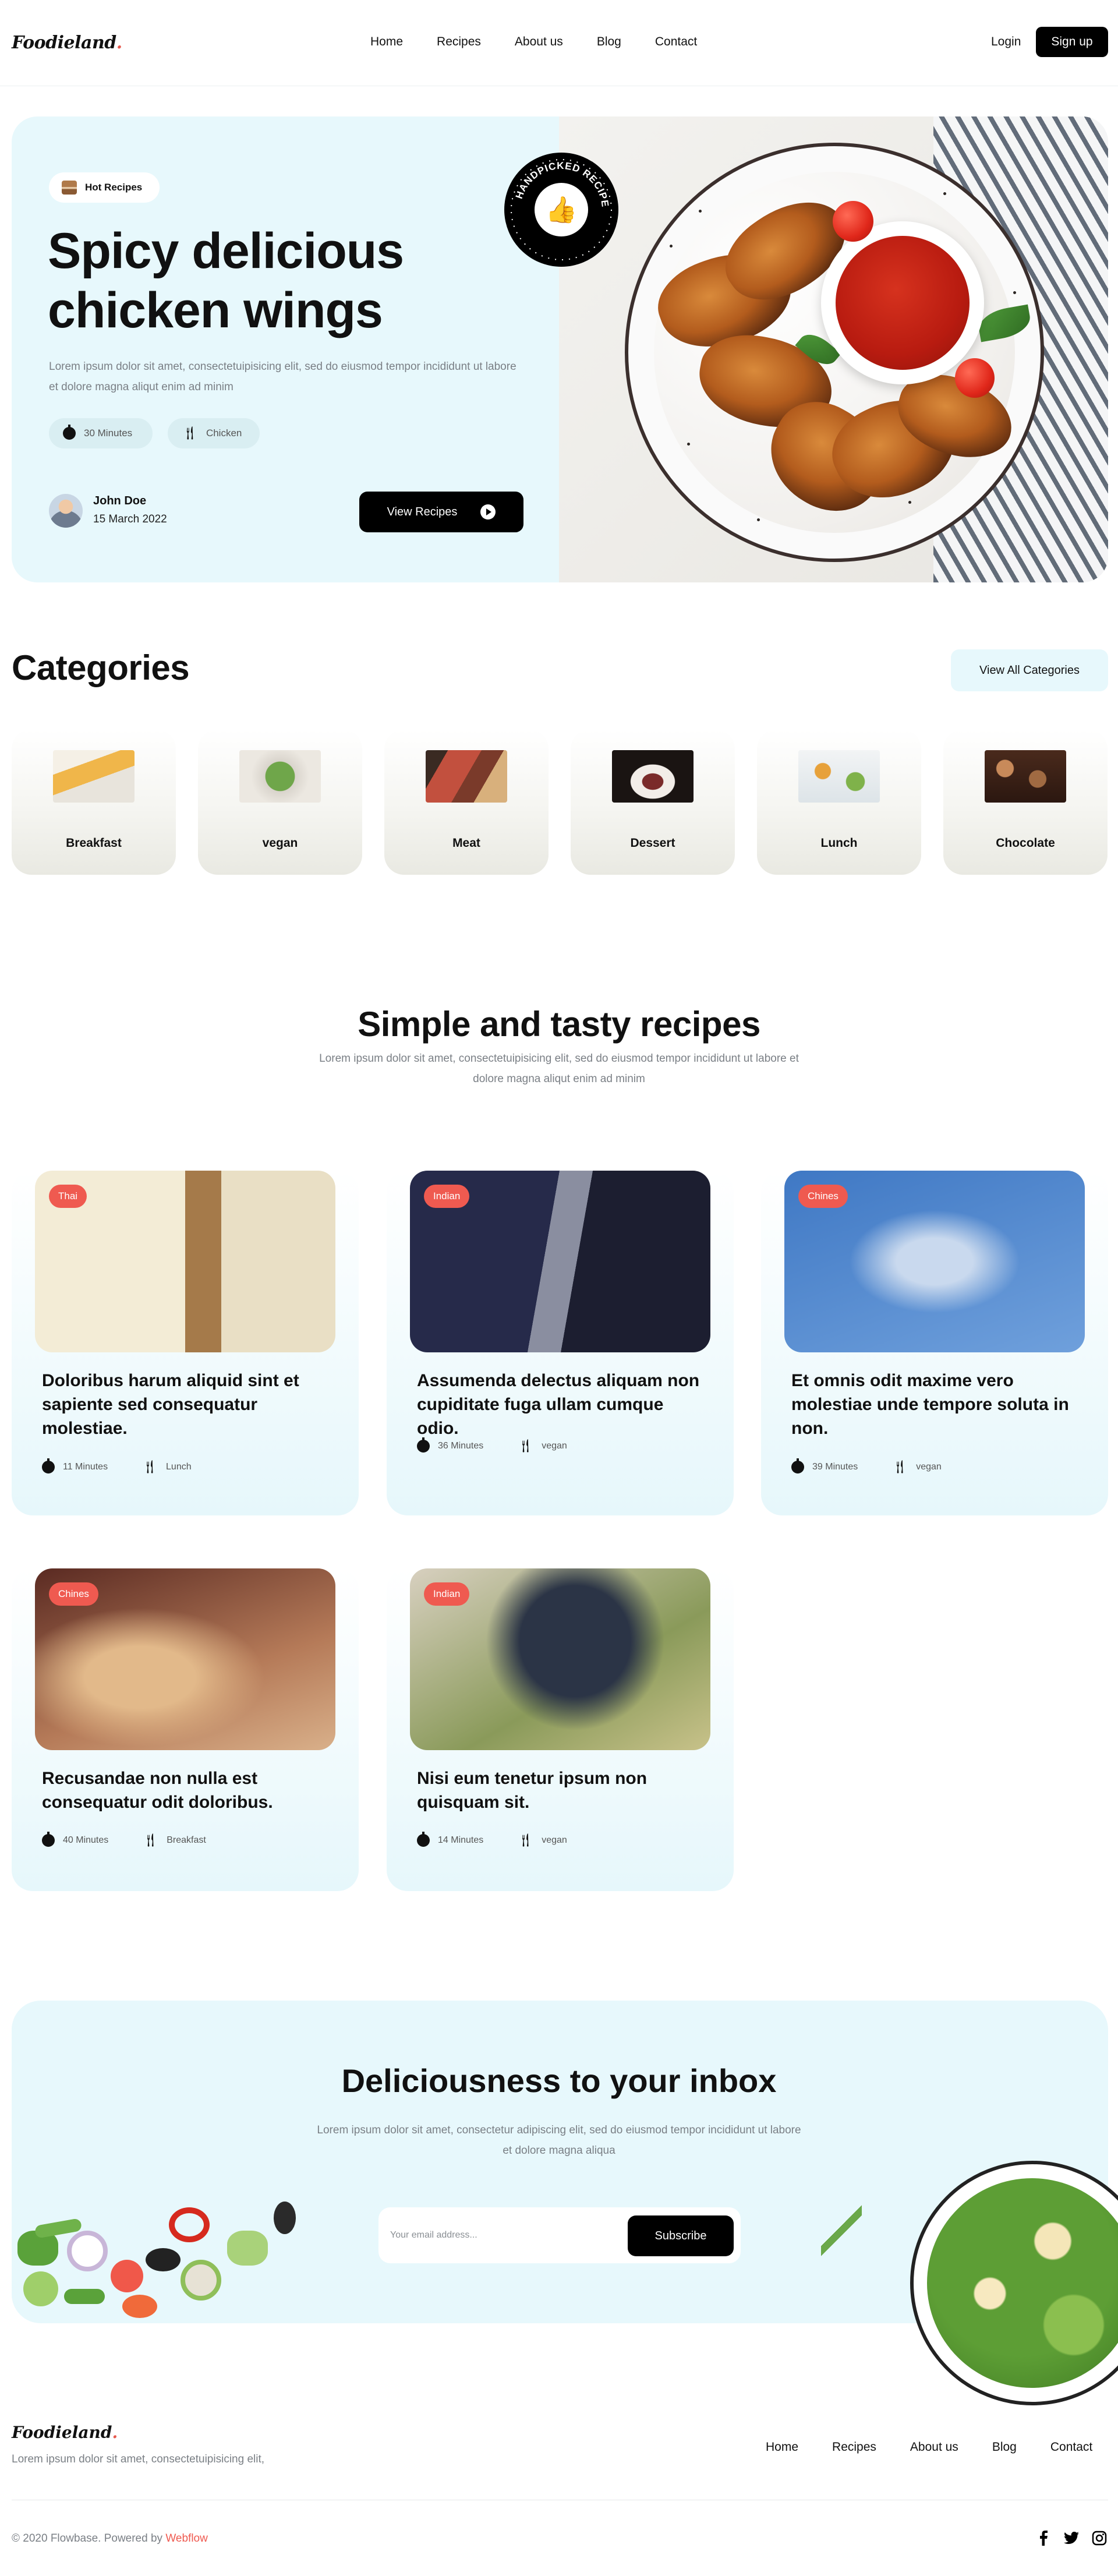 The width and height of the screenshot is (1118, 2576). I want to click on newsletter-title: Deliciousness to your inbox, so click(559, 2080).